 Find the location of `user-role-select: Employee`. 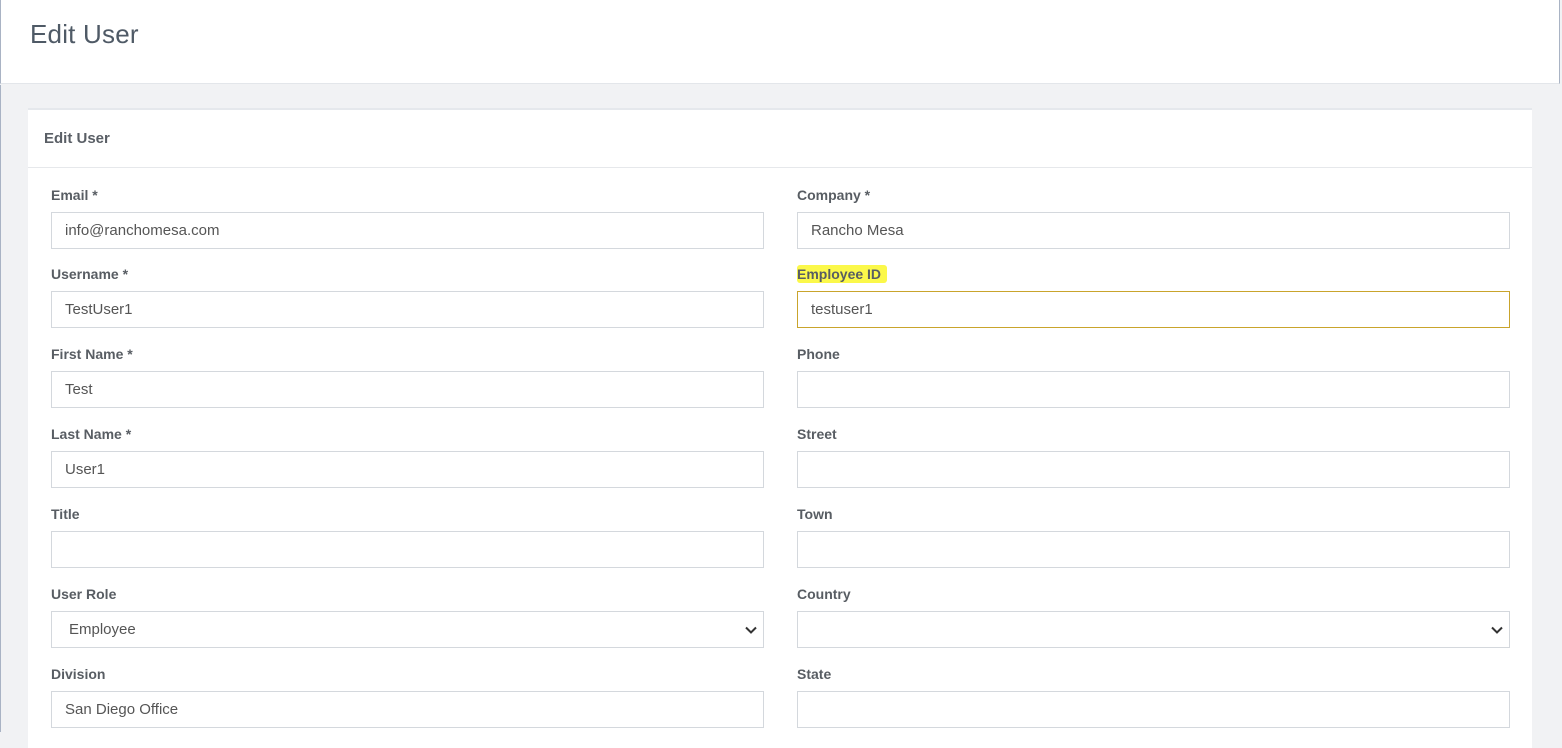

user-role-select: Employee is located at coordinates (407, 629).